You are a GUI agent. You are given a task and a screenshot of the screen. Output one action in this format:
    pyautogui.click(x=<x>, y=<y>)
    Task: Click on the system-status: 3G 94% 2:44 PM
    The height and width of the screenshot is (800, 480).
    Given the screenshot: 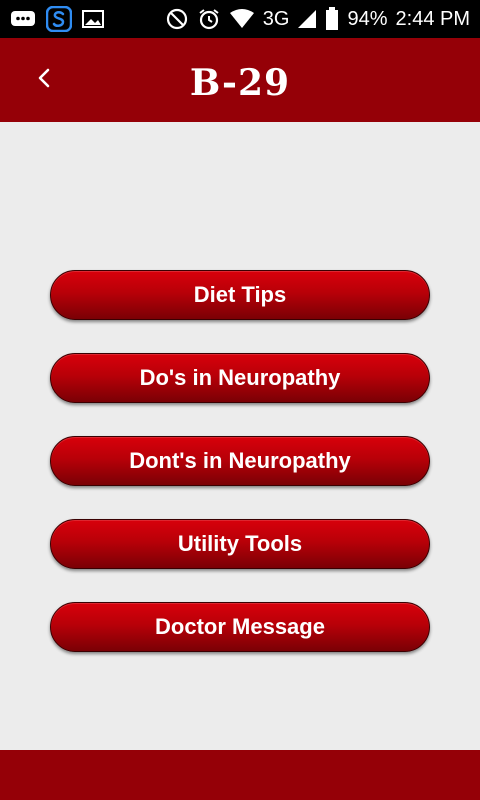 What is the action you would take?
    pyautogui.click(x=317, y=19)
    